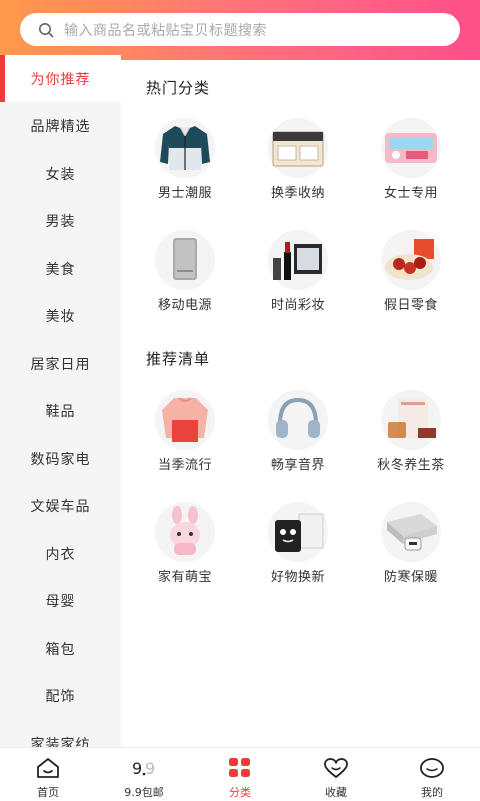  I want to click on sidebar-item-label: 家装家纺, so click(60, 742).